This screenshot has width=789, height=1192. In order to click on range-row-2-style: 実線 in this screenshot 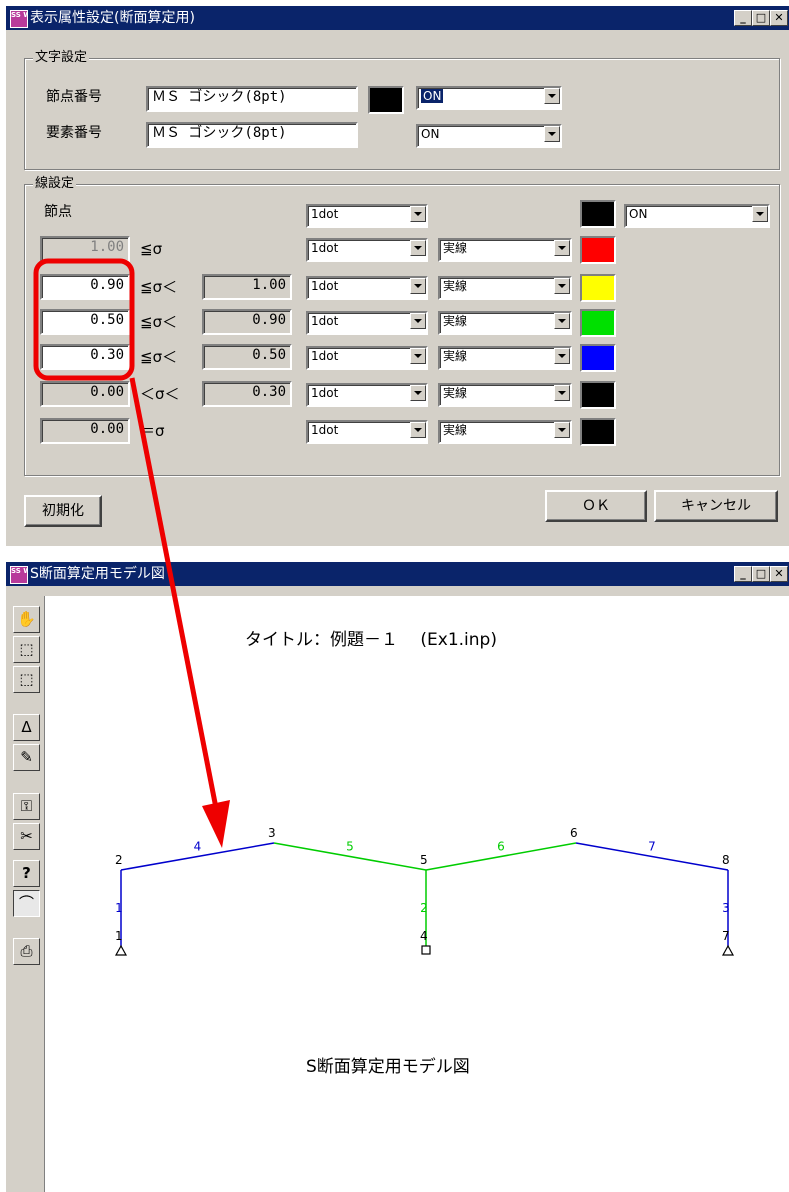, I will do `click(455, 286)`.